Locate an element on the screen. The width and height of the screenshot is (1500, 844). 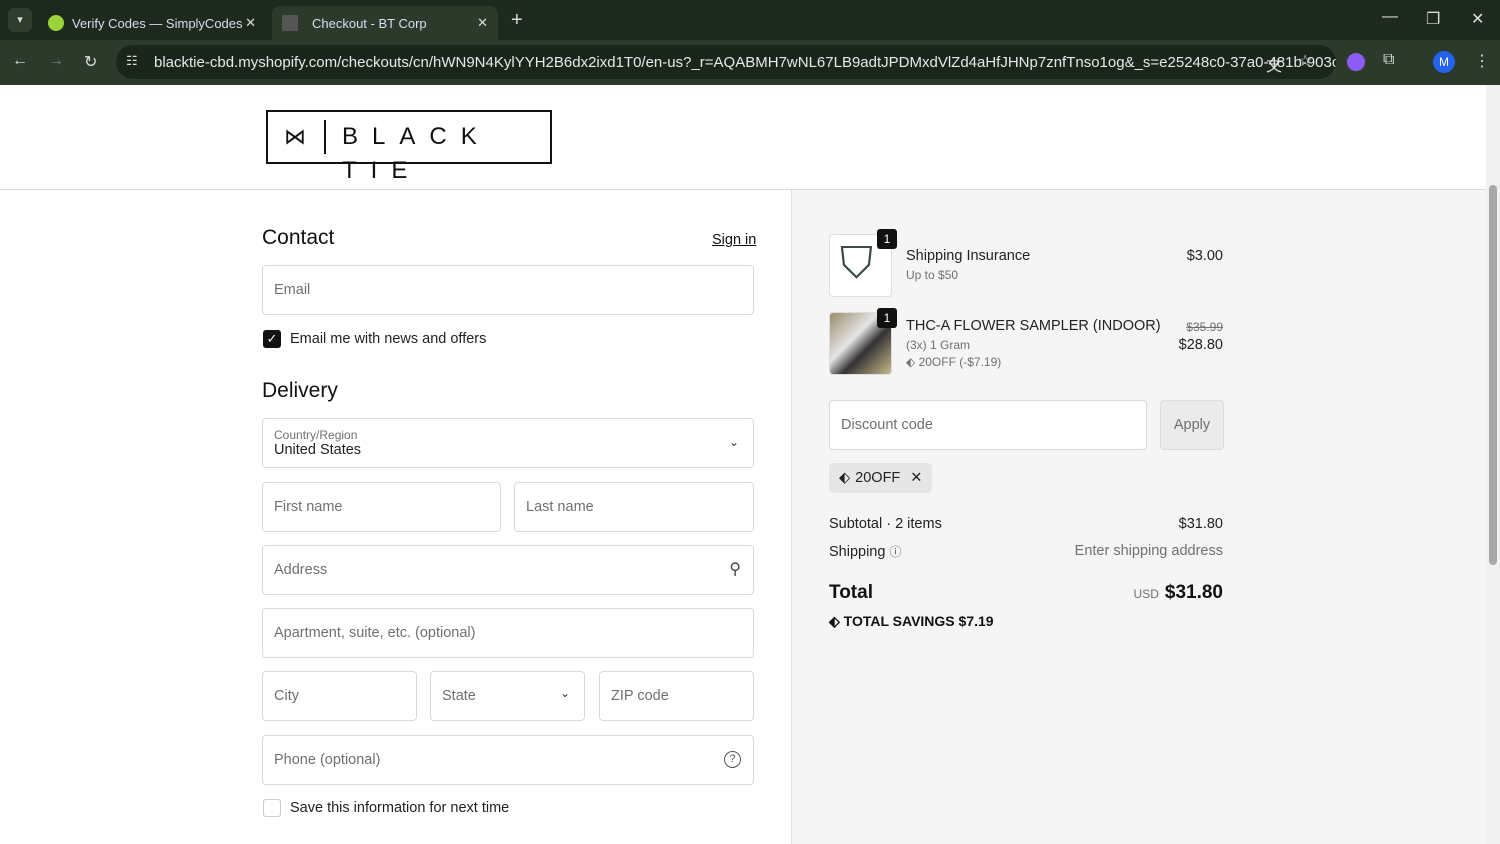
save-info-label: Save this information for next time is located at coordinates (400, 808).